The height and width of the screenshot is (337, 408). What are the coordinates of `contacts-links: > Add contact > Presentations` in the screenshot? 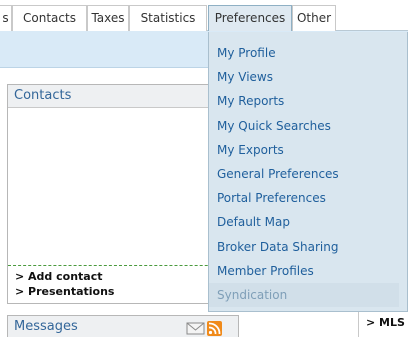 It's located at (123, 282).